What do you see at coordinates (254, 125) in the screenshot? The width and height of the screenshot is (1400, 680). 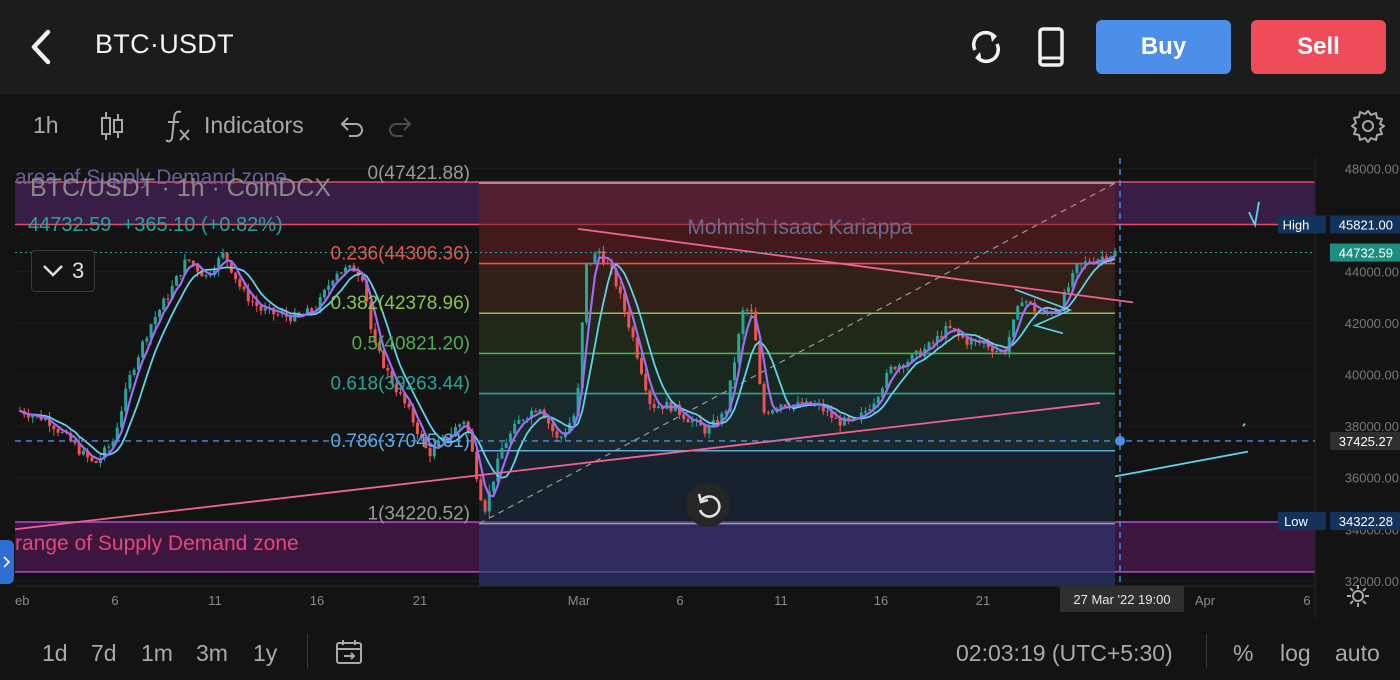 I see `indicators-button: Indicators` at bounding box center [254, 125].